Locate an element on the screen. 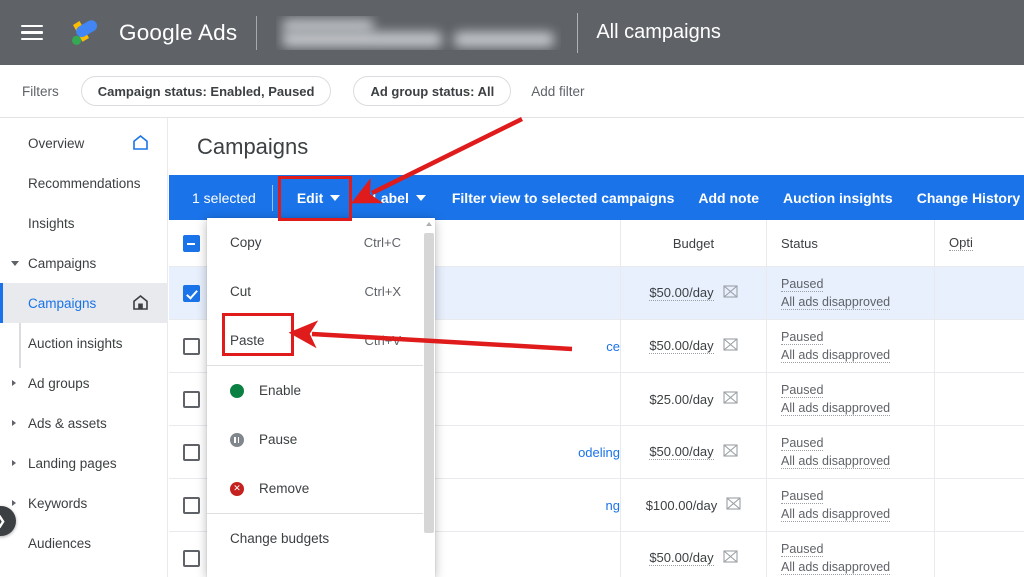 This screenshot has width=1024, height=577. column-header-budget: Budget is located at coordinates (693, 243).